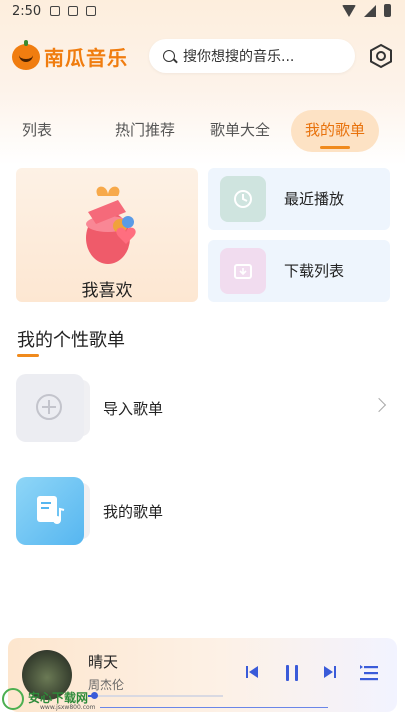 The image size is (405, 720). I want to click on watermark-url: www.jsxw800.com, so click(68, 707).